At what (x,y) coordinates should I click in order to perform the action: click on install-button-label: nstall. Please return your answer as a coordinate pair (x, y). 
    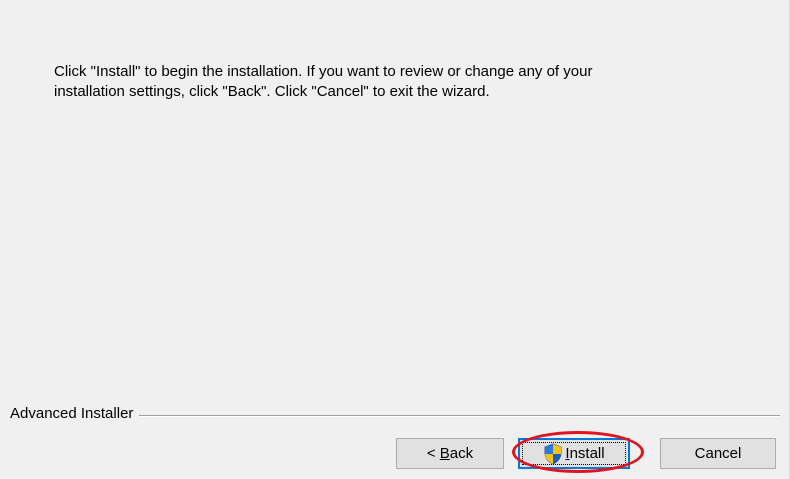
    Looking at the image, I should click on (587, 453).